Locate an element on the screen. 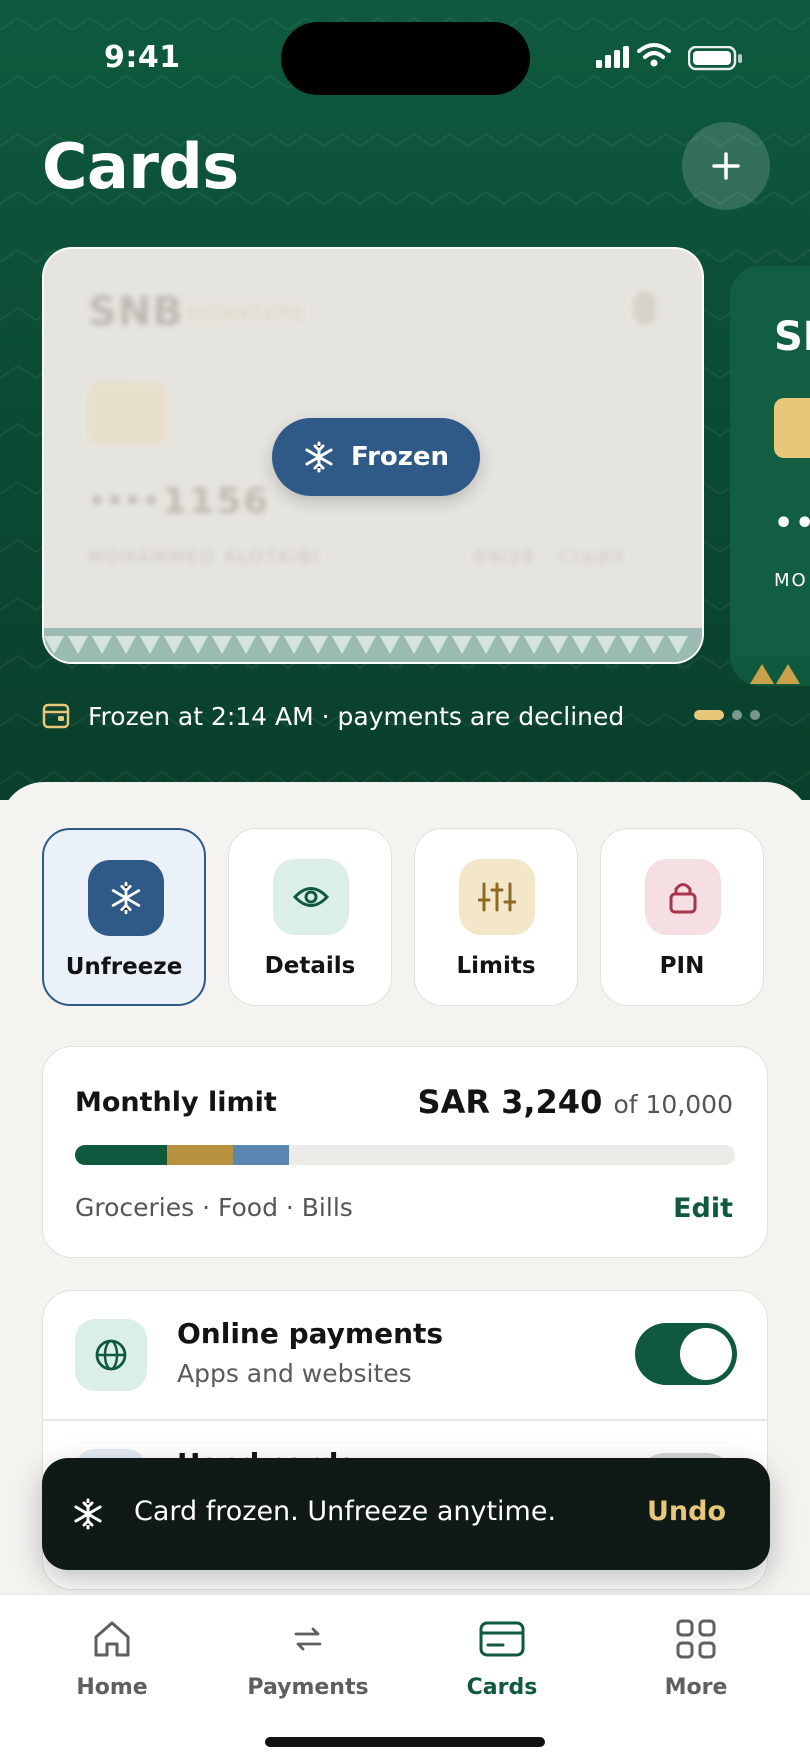 The height and width of the screenshot is (1761, 810). globe-icon is located at coordinates (111, 1355).